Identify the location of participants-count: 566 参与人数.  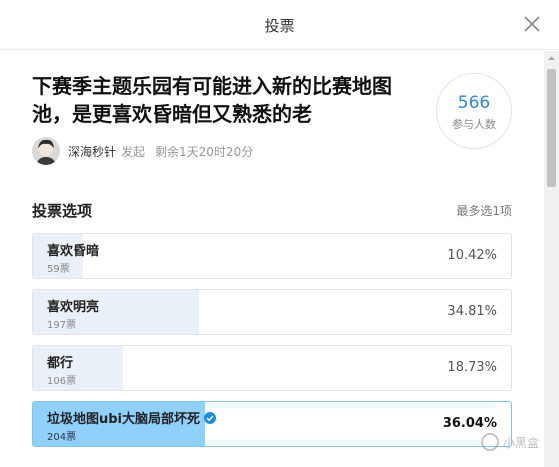
(474, 111).